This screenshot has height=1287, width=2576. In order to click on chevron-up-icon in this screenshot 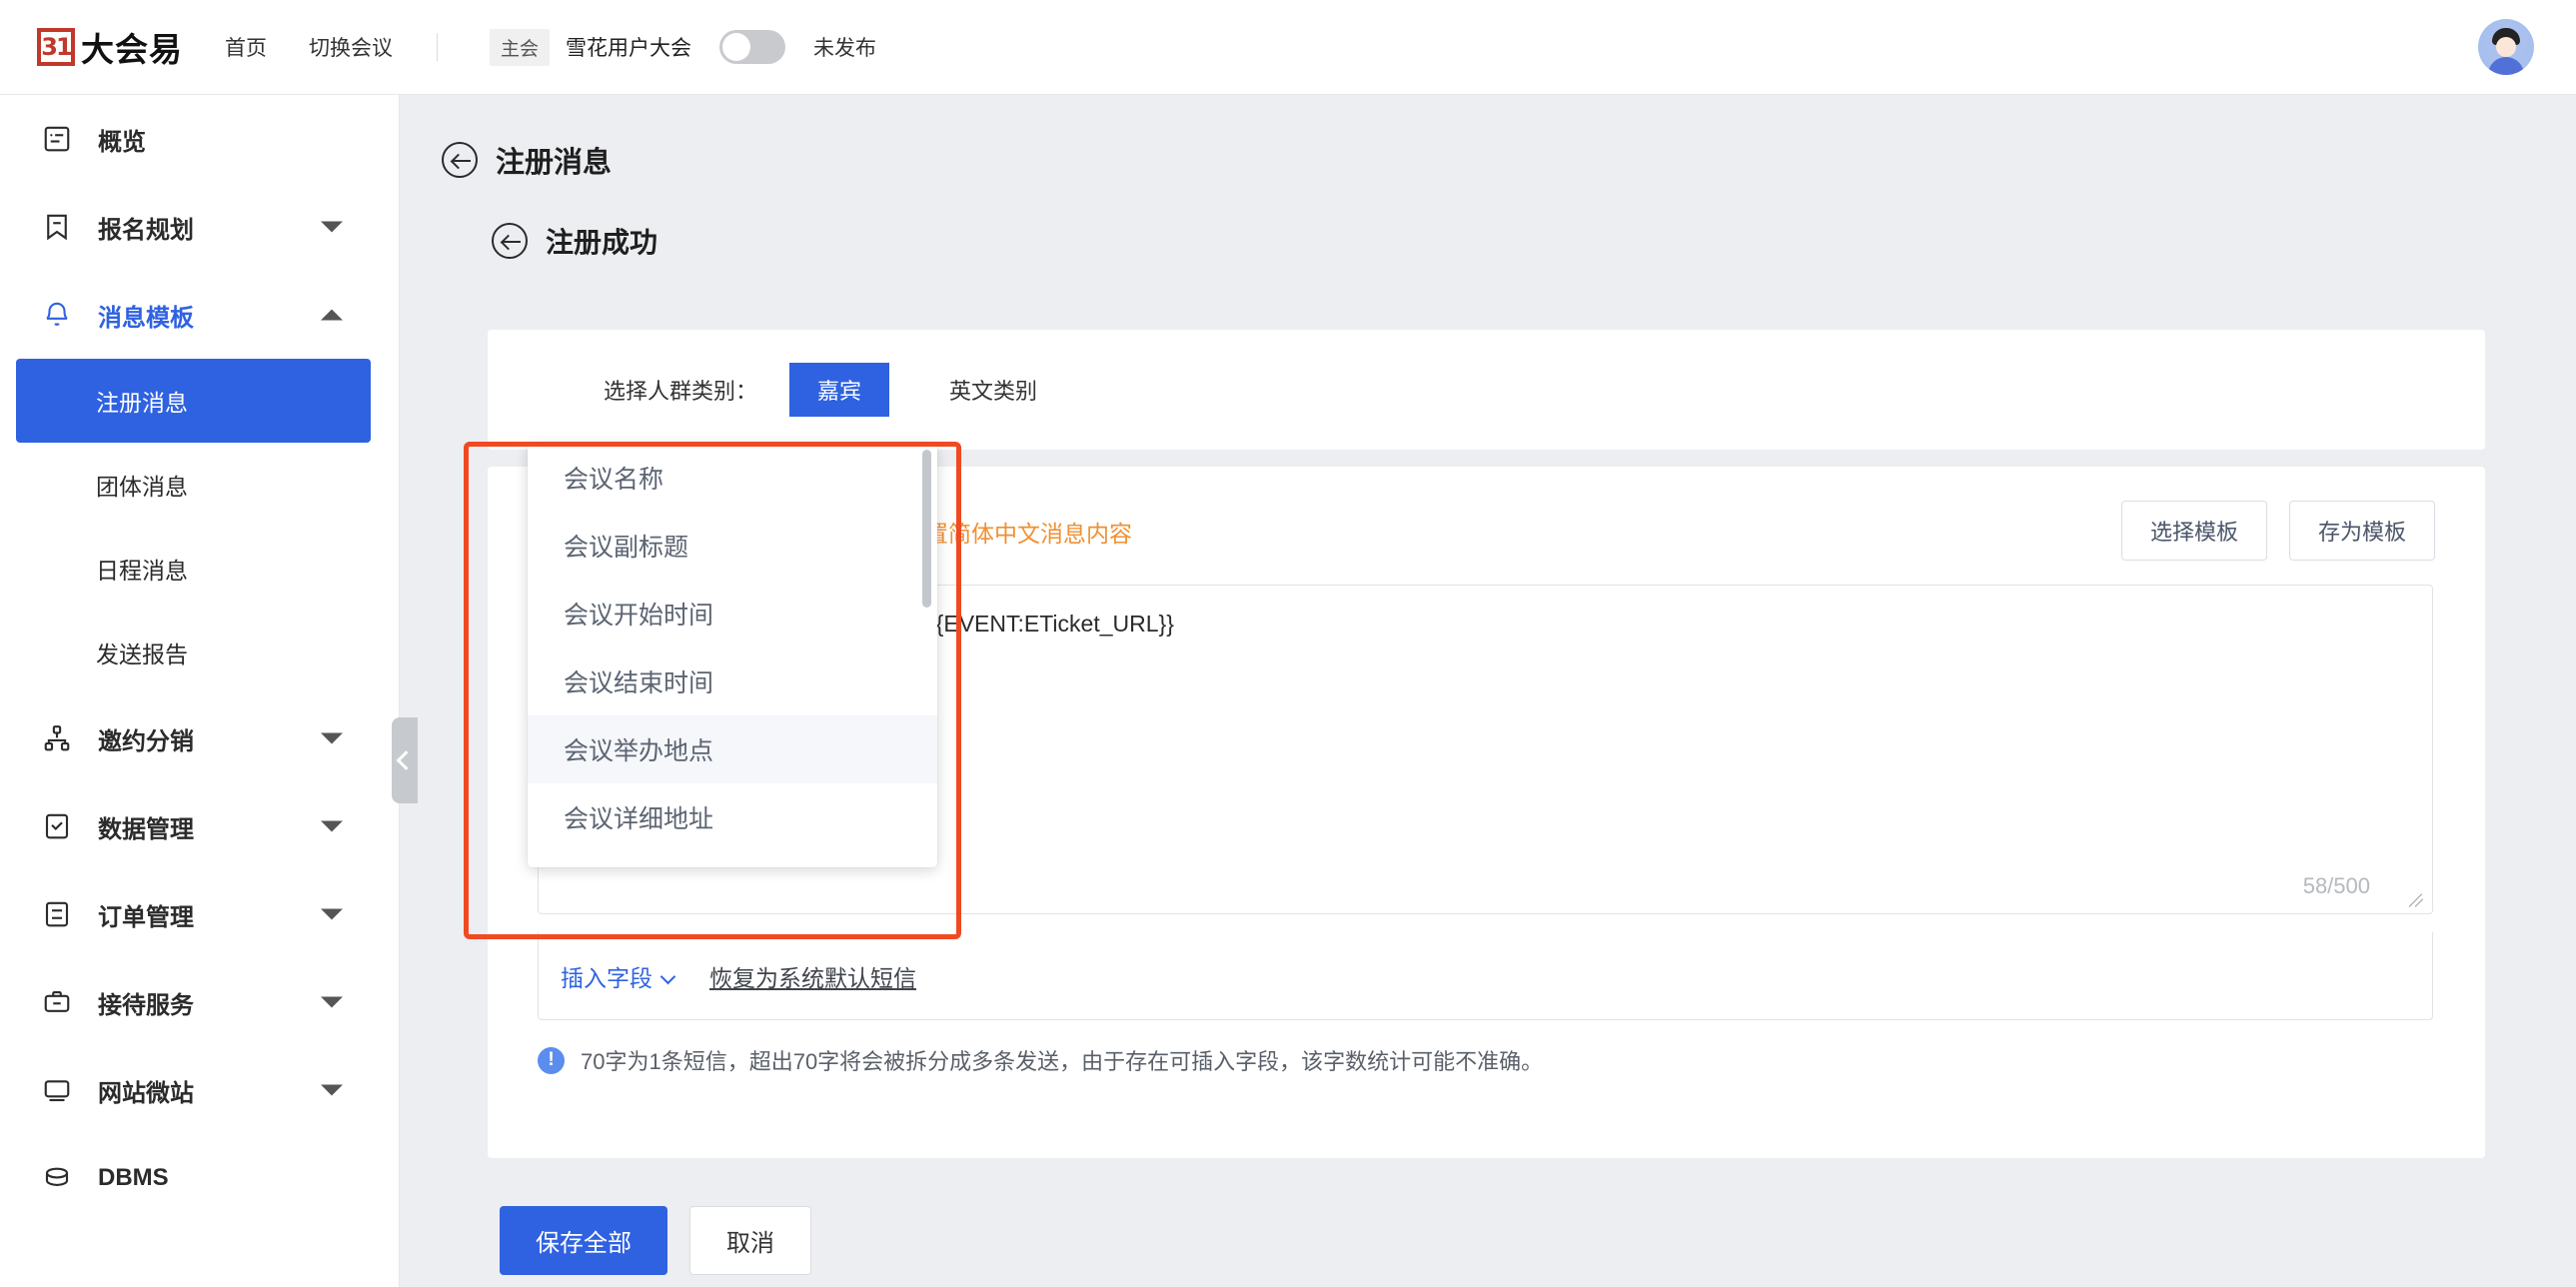, I will do `click(332, 315)`.